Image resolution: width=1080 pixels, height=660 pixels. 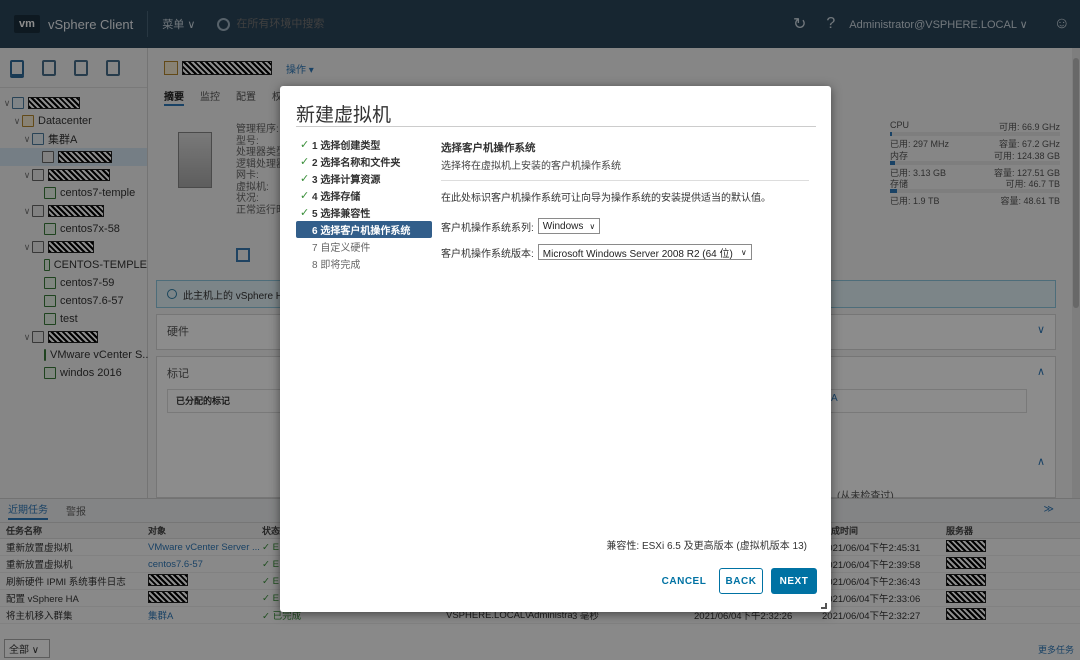 I want to click on section-subtitle: 选择将在虚拟机上安装的客户机操作系统, so click(x=531, y=166).